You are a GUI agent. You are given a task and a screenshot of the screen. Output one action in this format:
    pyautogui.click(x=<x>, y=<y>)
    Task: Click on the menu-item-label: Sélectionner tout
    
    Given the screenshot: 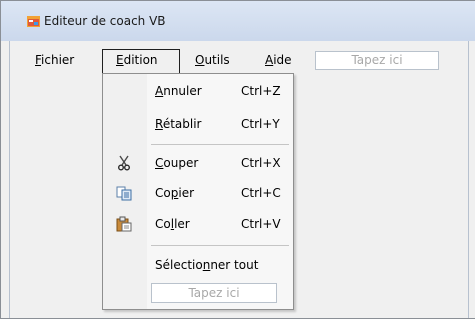 What is the action you would take?
    pyautogui.click(x=207, y=265)
    